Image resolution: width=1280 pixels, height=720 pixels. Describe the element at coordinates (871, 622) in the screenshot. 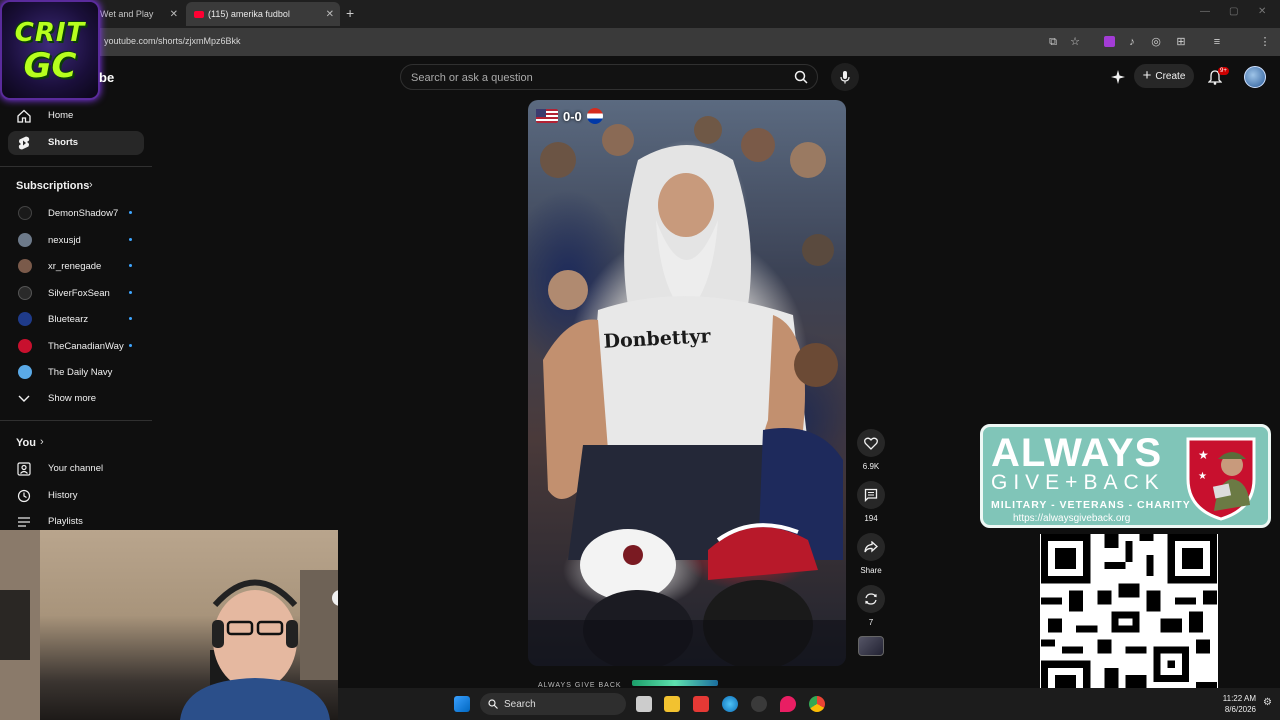

I see `remix-count: 7` at that location.